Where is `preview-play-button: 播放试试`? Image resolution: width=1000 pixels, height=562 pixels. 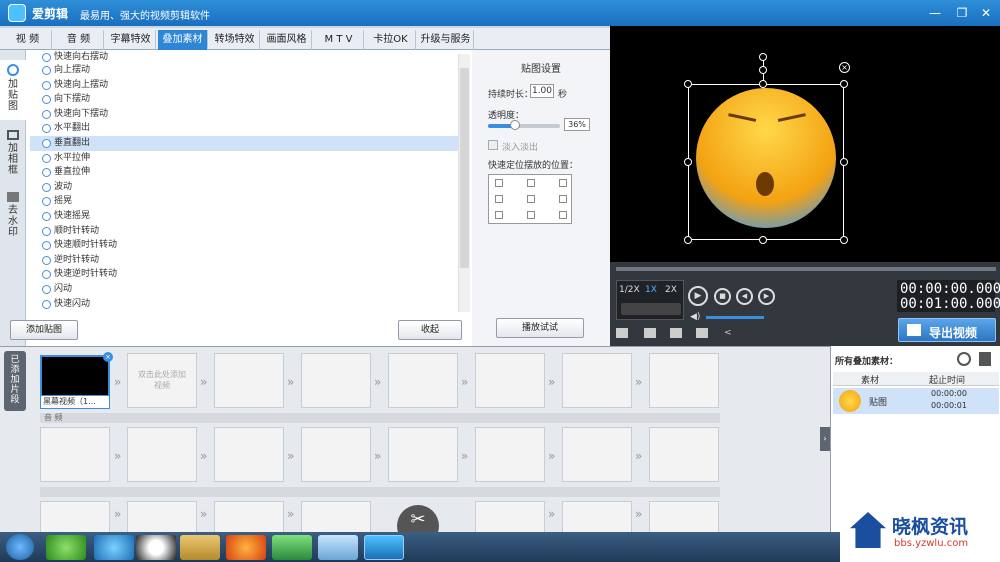 preview-play-button: 播放试试 is located at coordinates (540, 328).